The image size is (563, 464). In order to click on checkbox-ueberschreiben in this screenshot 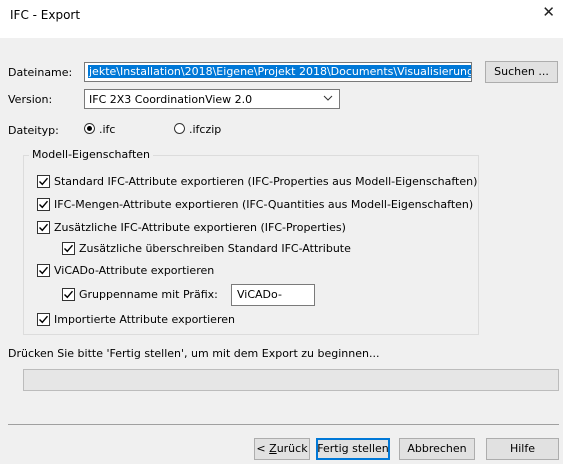, I will do `click(68, 248)`.